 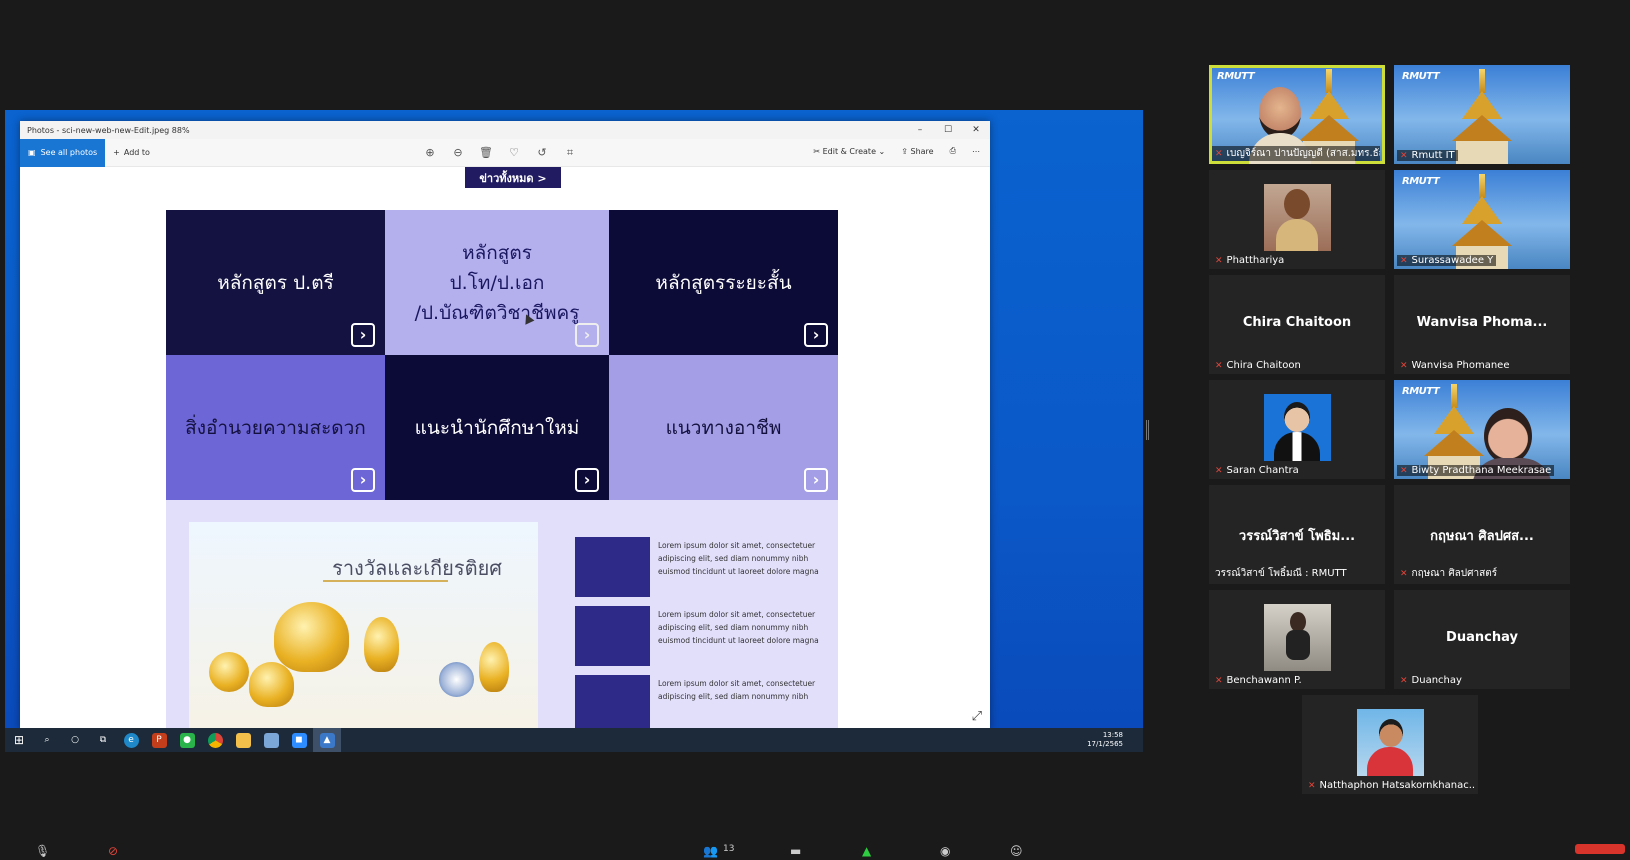 What do you see at coordinates (458, 153) in the screenshot?
I see `zoom-out-icon: ⊖` at bounding box center [458, 153].